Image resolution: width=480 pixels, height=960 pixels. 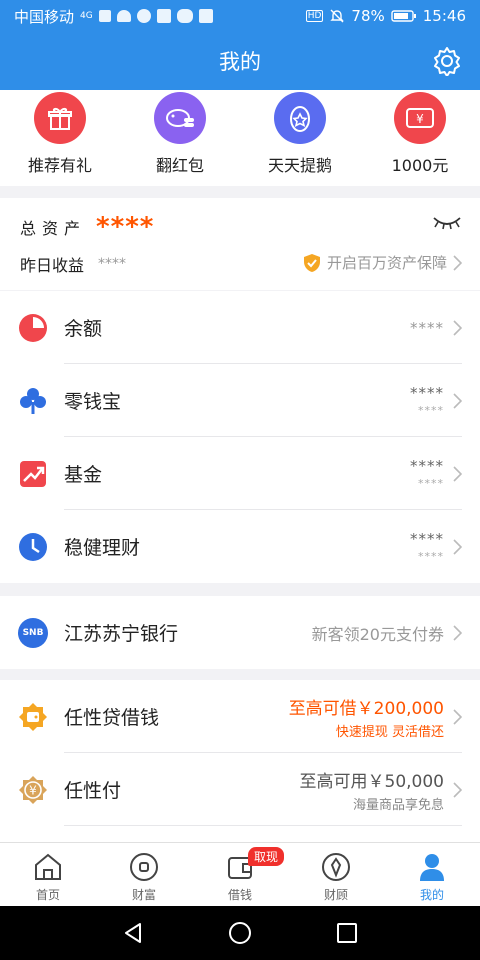 What do you see at coordinates (83, 329) in the screenshot?
I see `list-item-label: 余额` at bounding box center [83, 329].